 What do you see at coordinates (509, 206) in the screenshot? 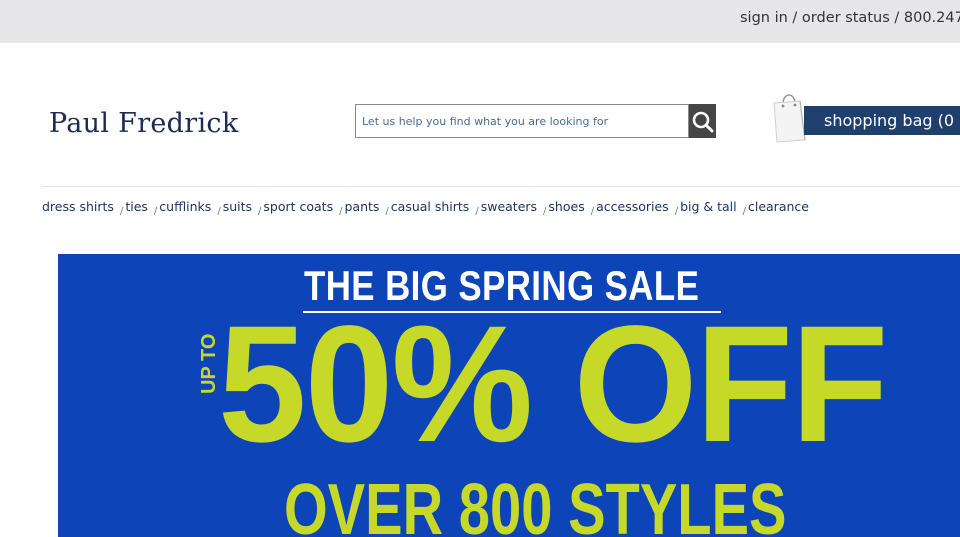
I see `nav-item-sweaters: sweaters` at bounding box center [509, 206].